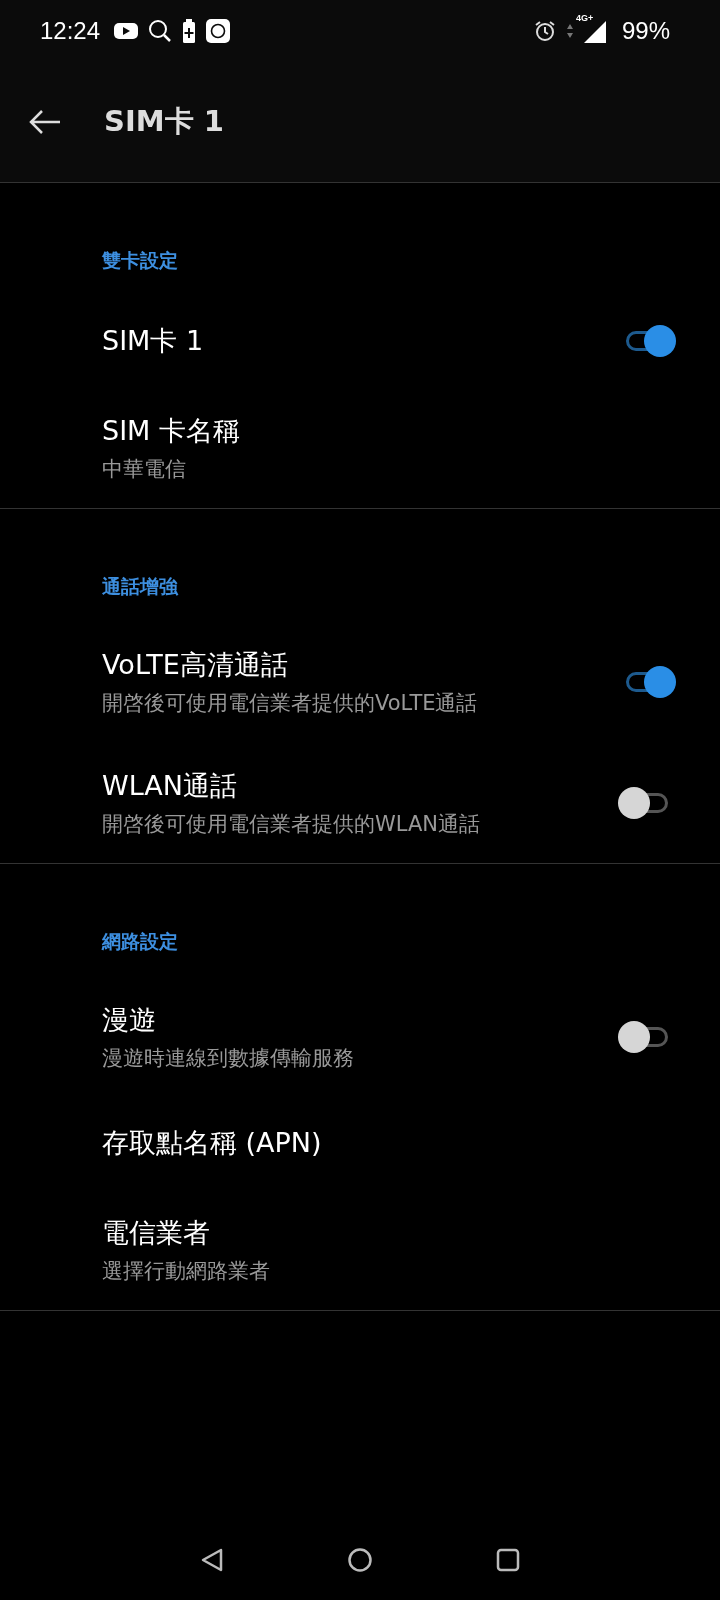  I want to click on home-icon, so click(360, 1560).